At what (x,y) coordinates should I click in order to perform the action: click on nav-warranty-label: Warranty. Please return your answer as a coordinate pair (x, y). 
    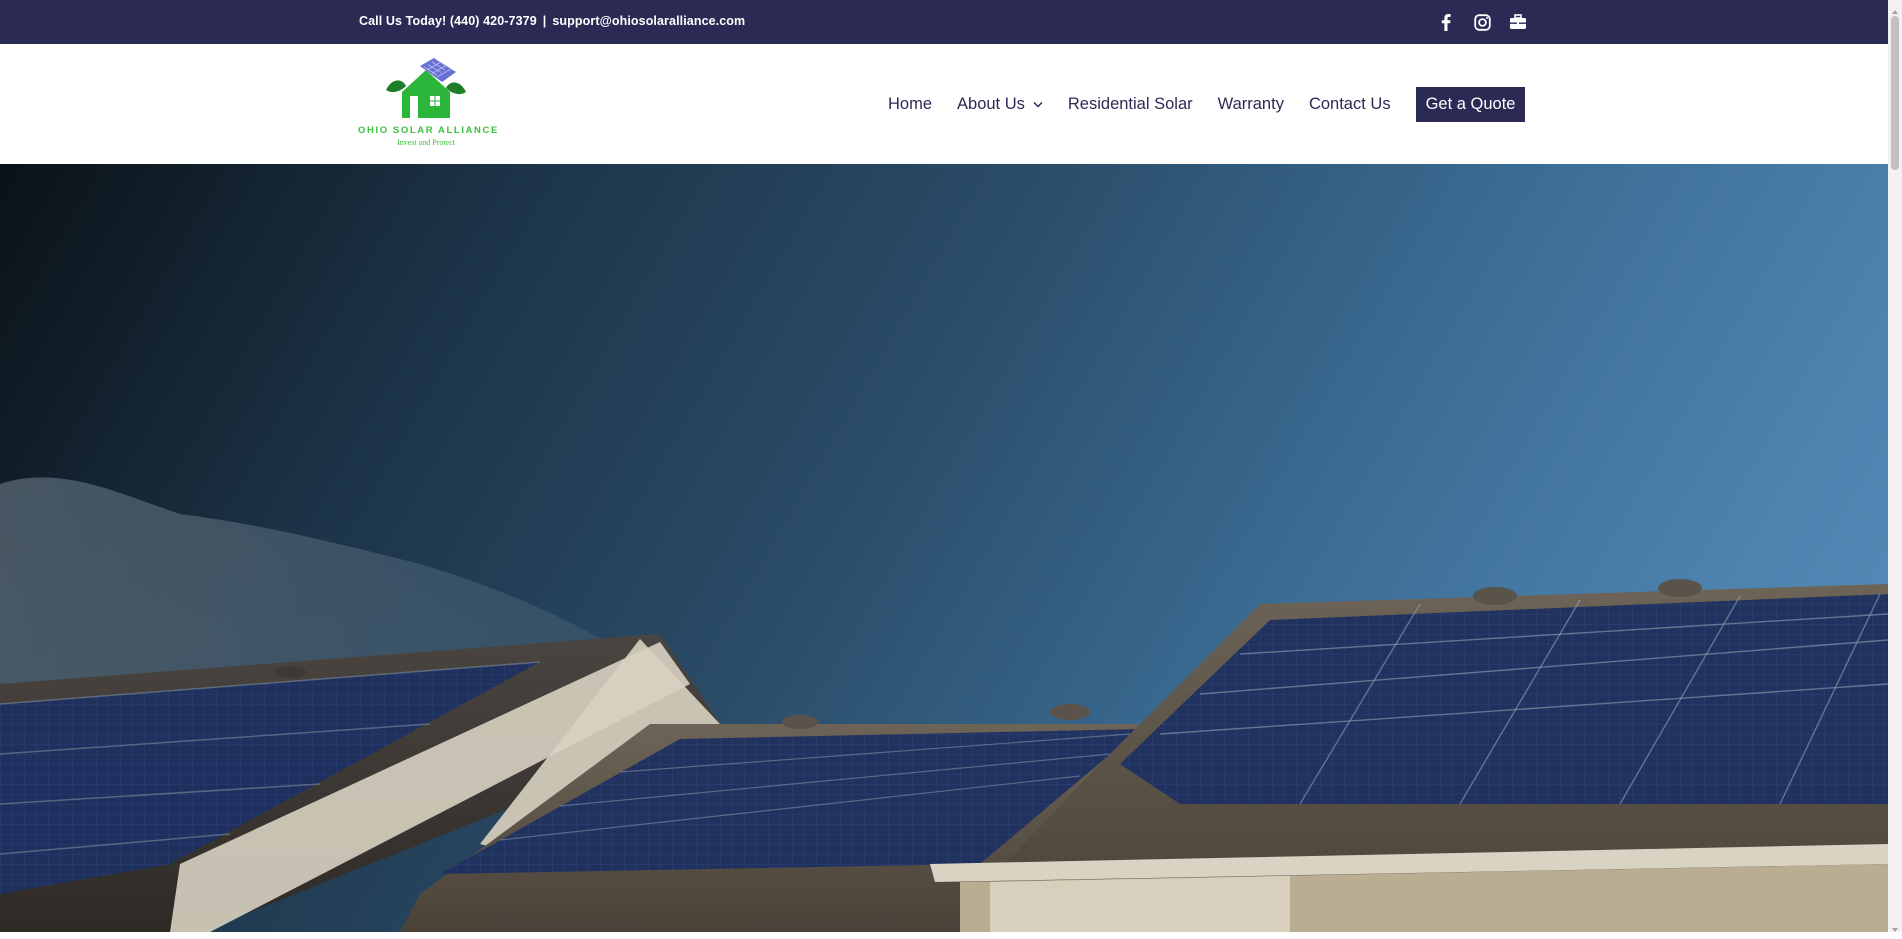
    Looking at the image, I should click on (1250, 103).